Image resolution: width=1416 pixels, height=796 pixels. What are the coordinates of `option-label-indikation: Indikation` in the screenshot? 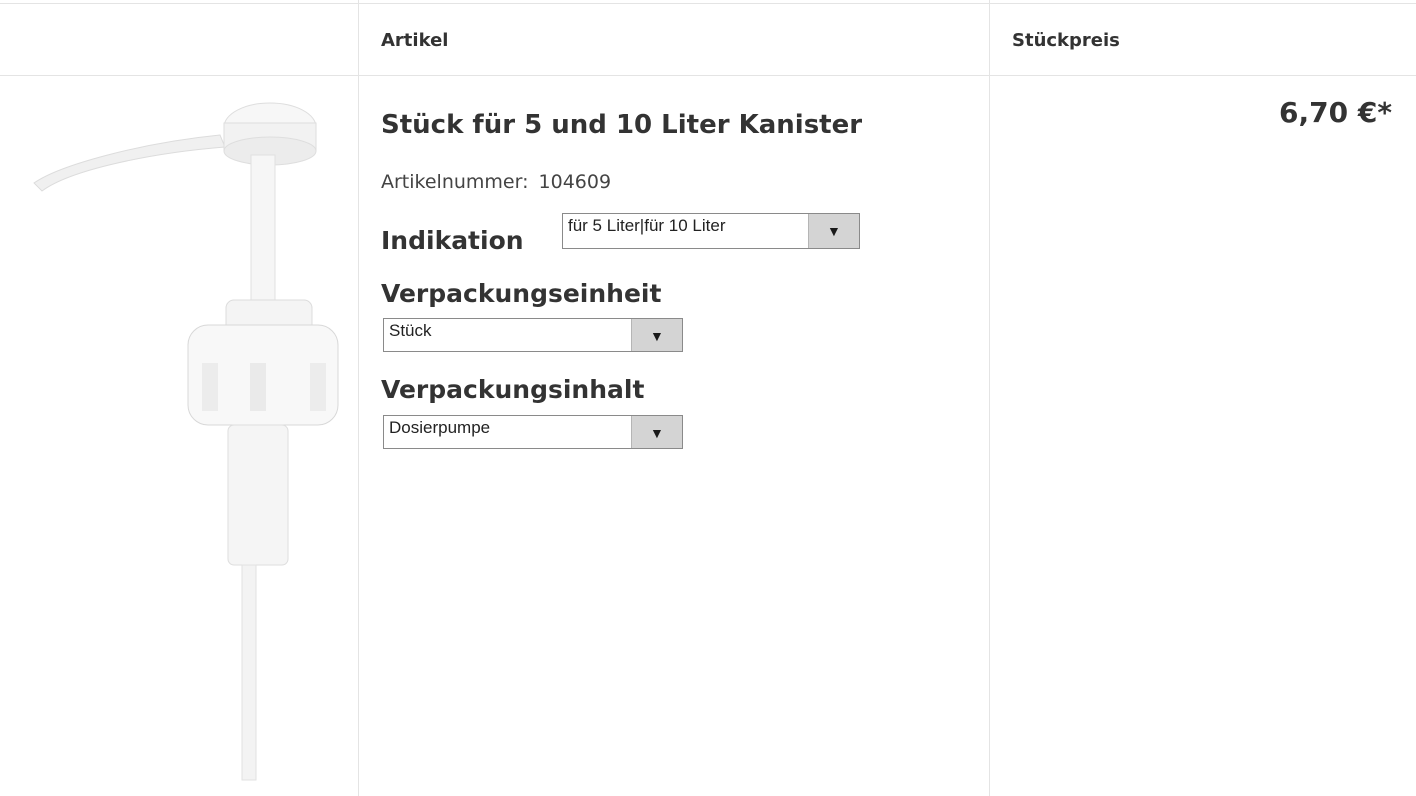 It's located at (452, 240).